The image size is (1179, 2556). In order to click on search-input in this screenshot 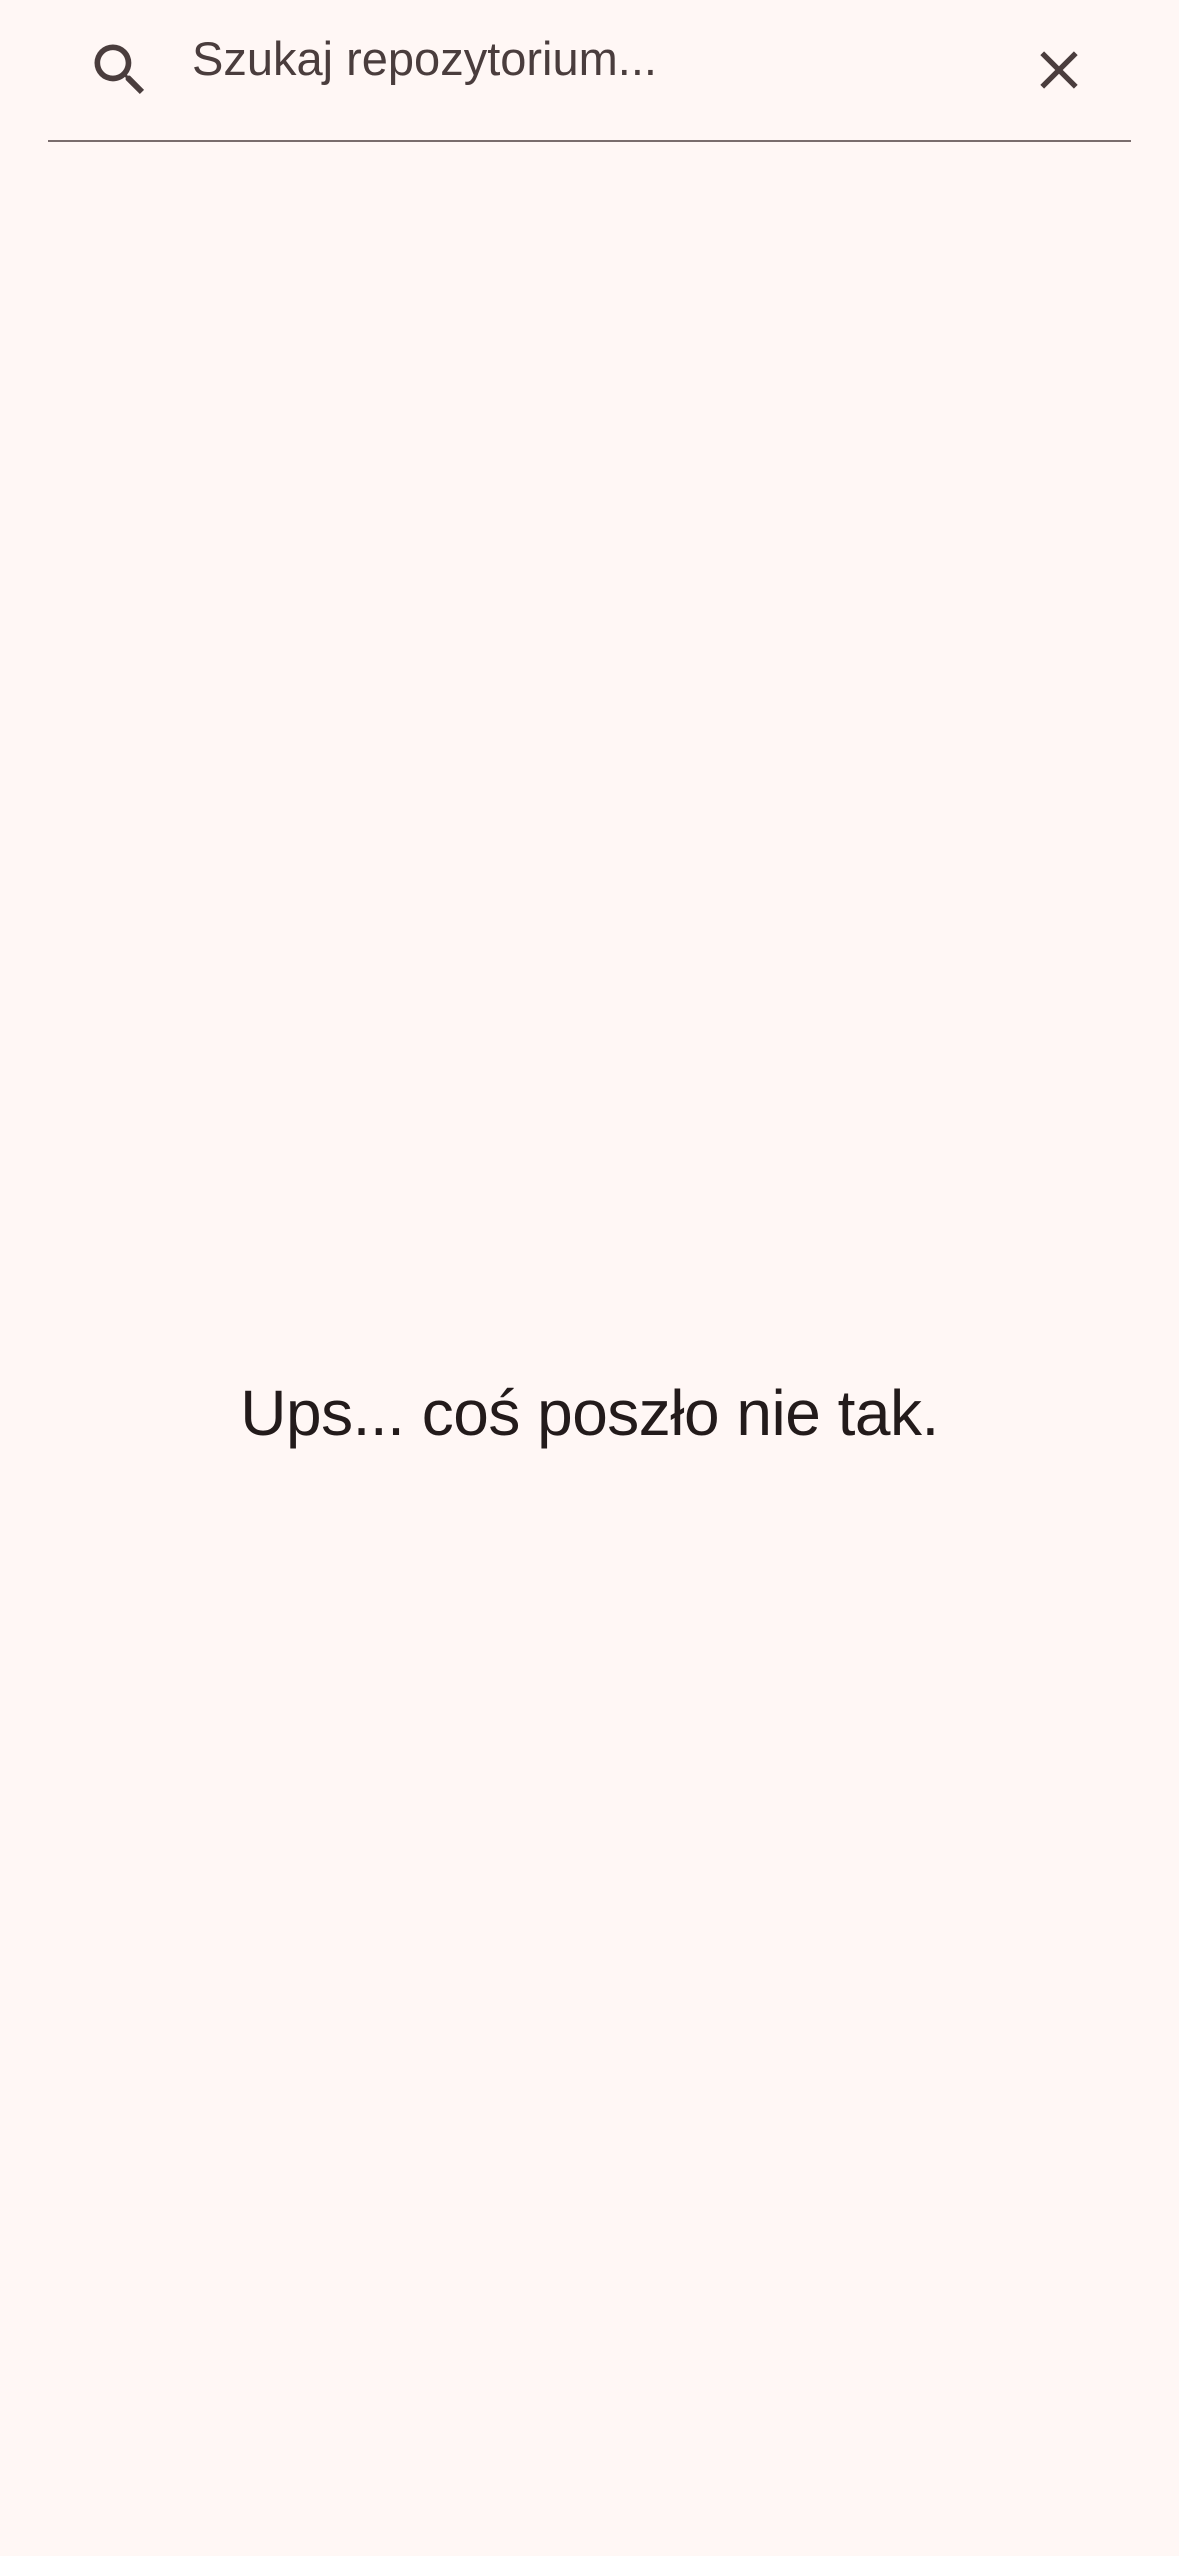, I will do `click(602, 58)`.